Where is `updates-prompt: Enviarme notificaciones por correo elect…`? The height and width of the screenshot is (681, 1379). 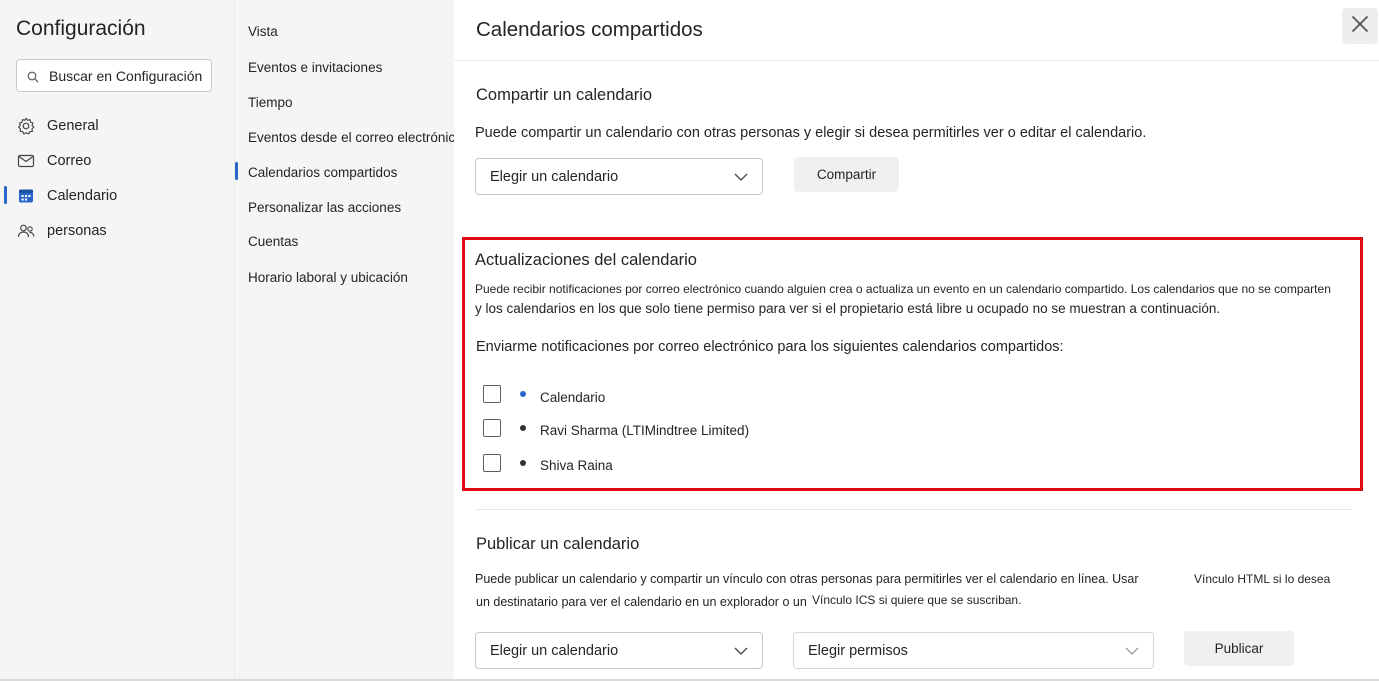
updates-prompt: Enviarme notificaciones por correo elect… is located at coordinates (770, 347).